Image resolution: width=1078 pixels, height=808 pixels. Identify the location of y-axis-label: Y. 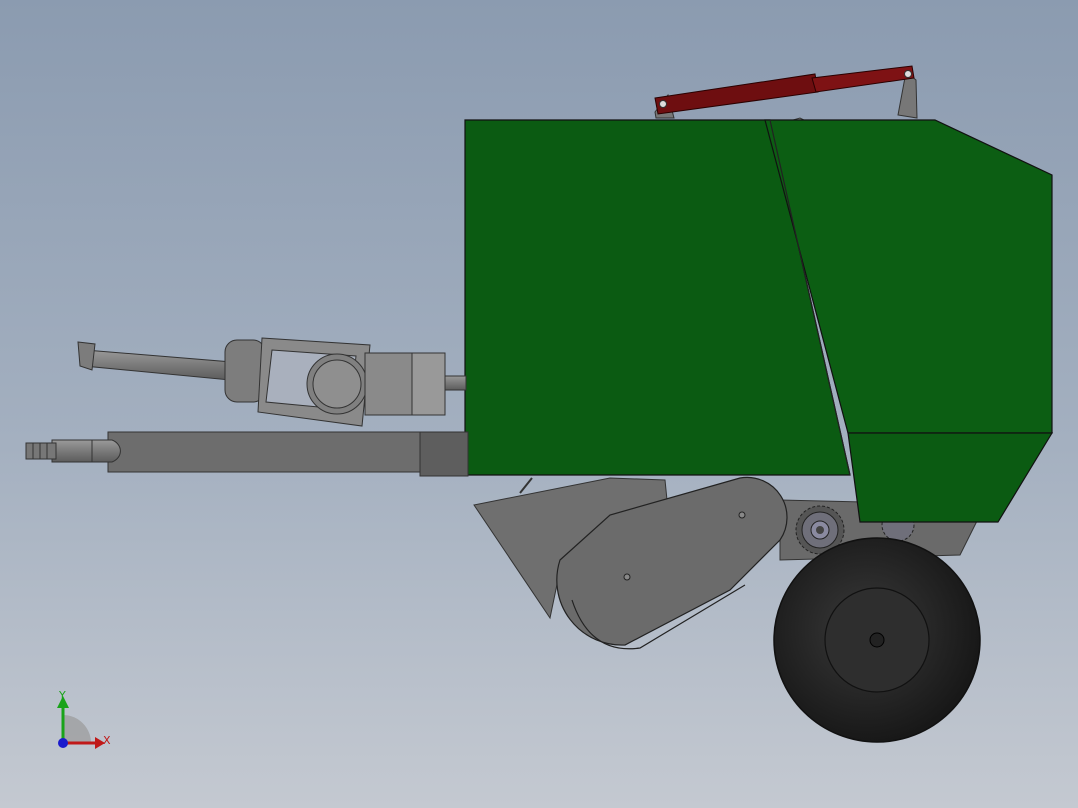
(62, 695).